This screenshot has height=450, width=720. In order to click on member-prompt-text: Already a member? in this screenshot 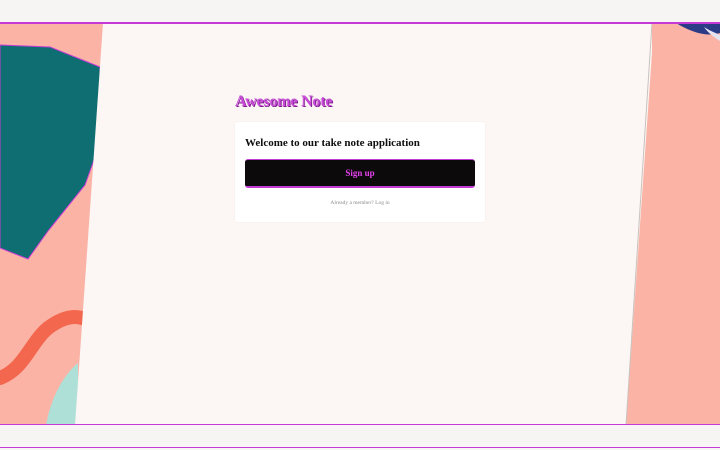, I will do `click(352, 203)`.